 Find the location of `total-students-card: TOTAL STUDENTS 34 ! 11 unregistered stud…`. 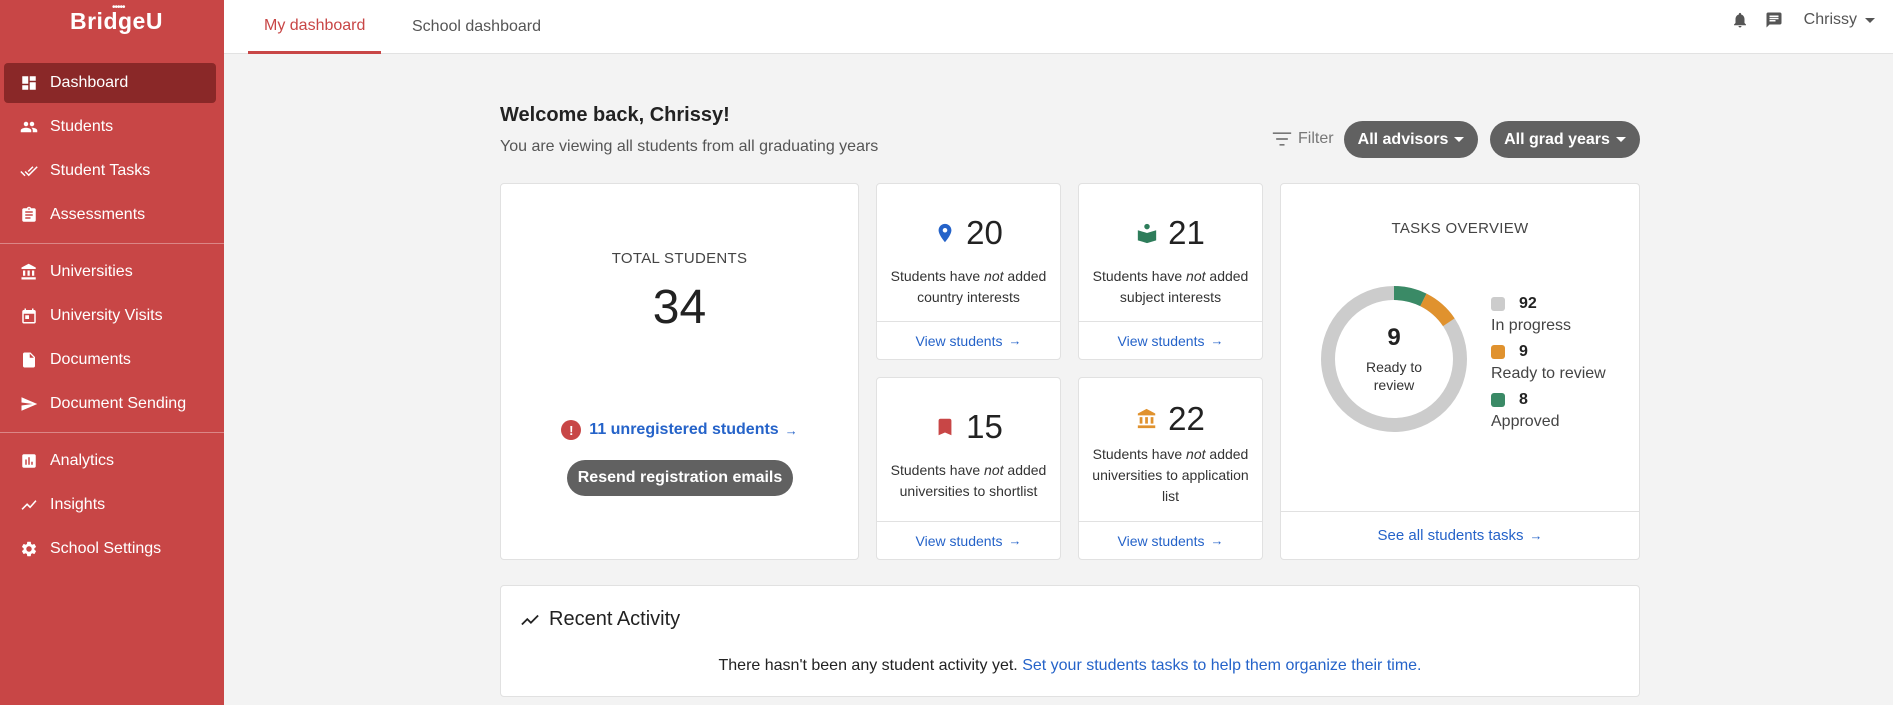

total-students-card: TOTAL STUDENTS 34 ! 11 unregistered stud… is located at coordinates (679, 371).